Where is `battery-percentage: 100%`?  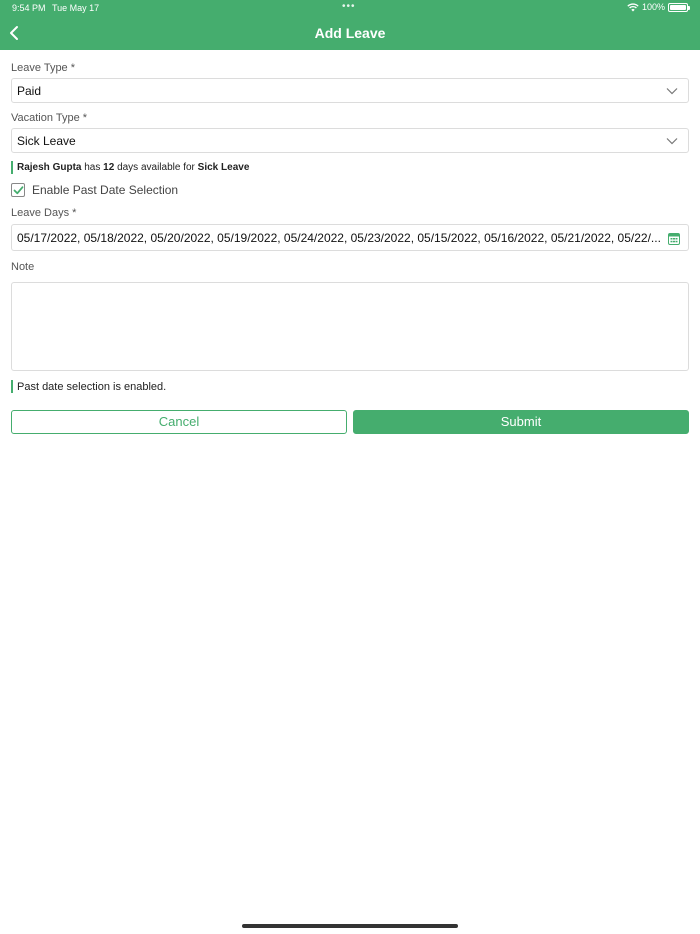 battery-percentage: 100% is located at coordinates (653, 7).